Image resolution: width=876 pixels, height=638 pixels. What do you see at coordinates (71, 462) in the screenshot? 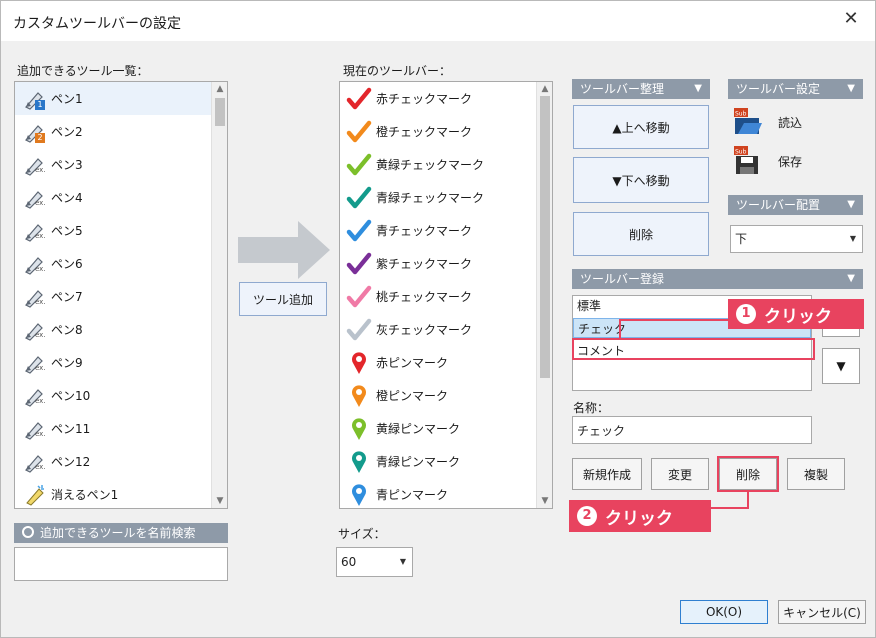
I see `list-item-label: ペン12` at bounding box center [71, 462].